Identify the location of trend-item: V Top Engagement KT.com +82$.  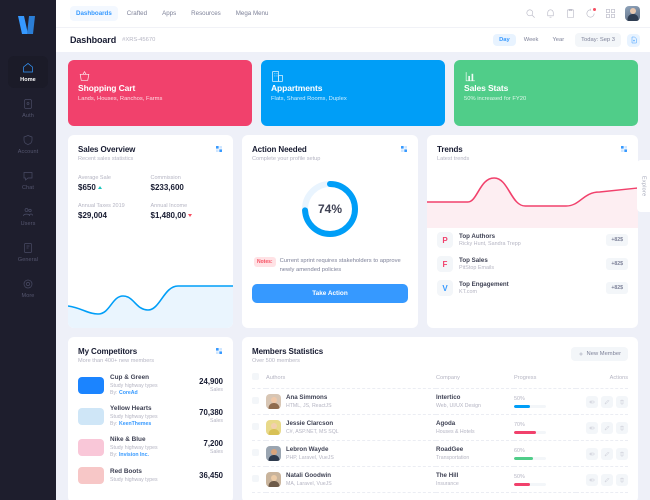
(532, 288).